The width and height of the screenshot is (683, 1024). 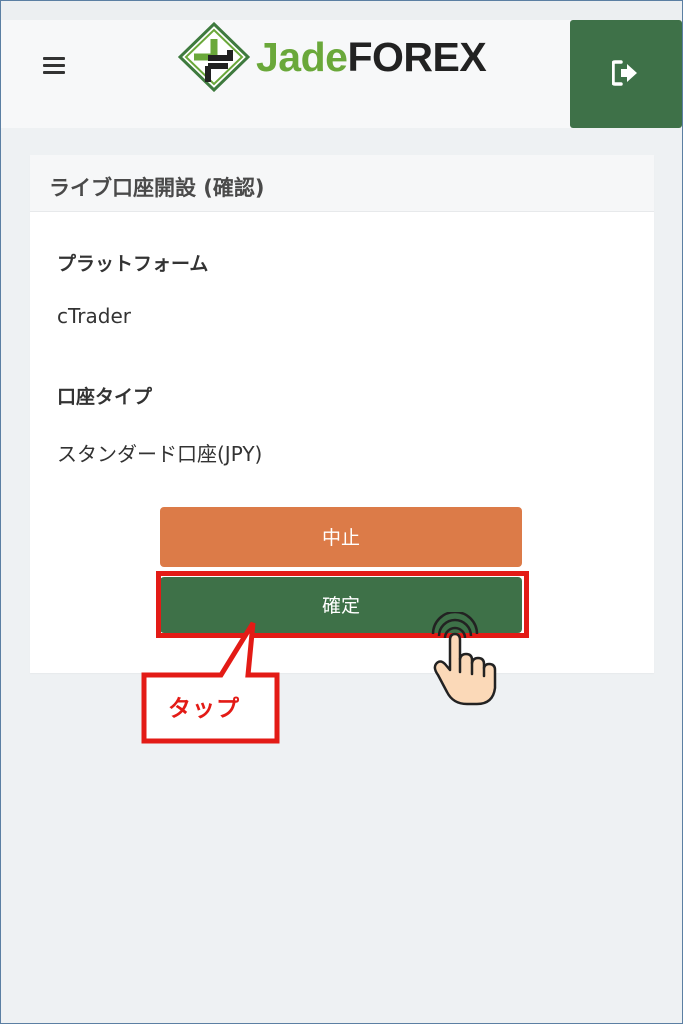 What do you see at coordinates (464, 659) in the screenshot?
I see `tap-hand-pointer-icon` at bounding box center [464, 659].